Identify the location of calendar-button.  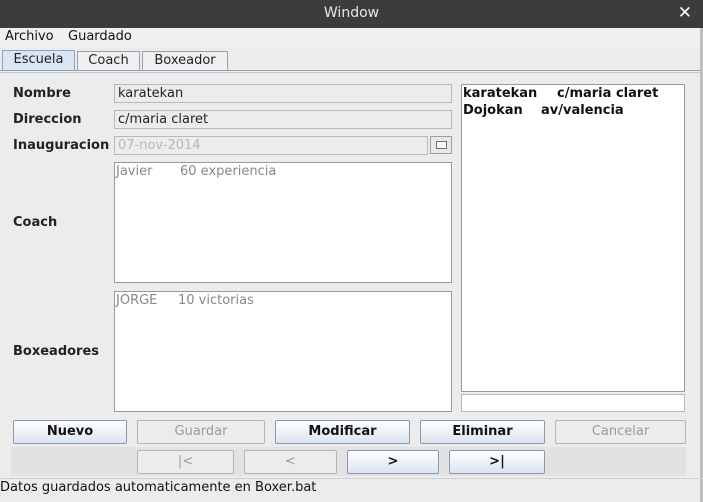
(441, 145).